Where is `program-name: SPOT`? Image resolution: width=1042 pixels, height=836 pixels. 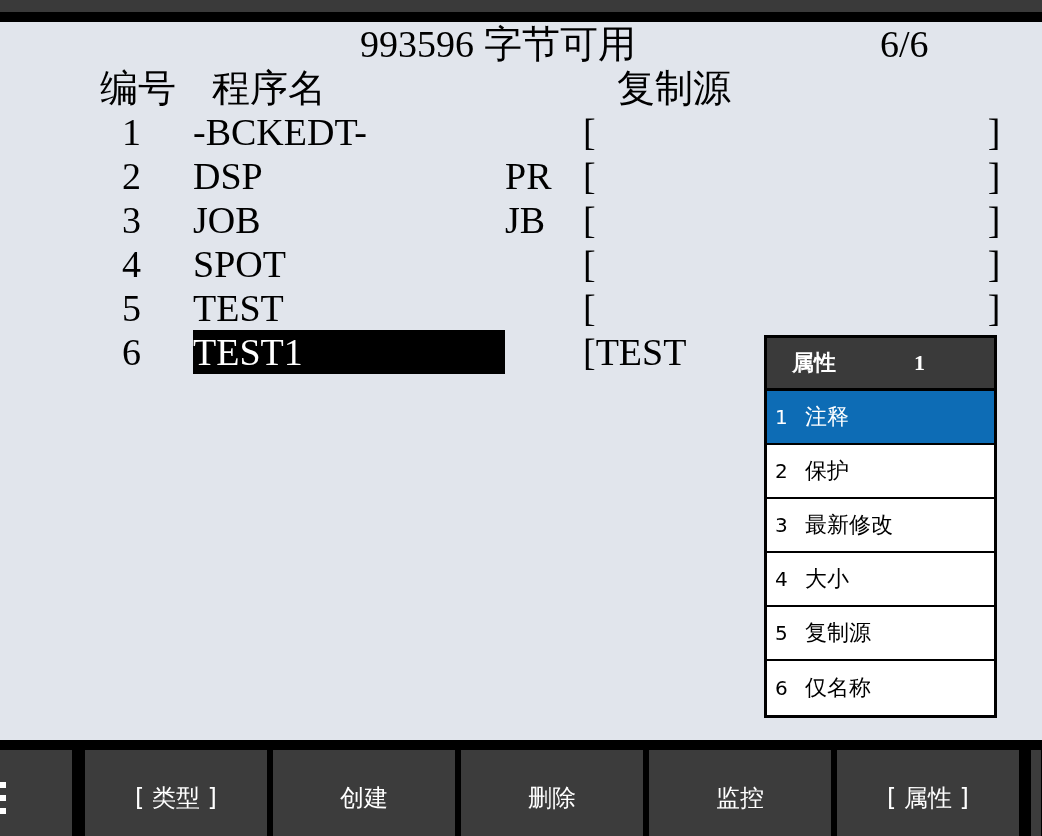 program-name: SPOT is located at coordinates (349, 264).